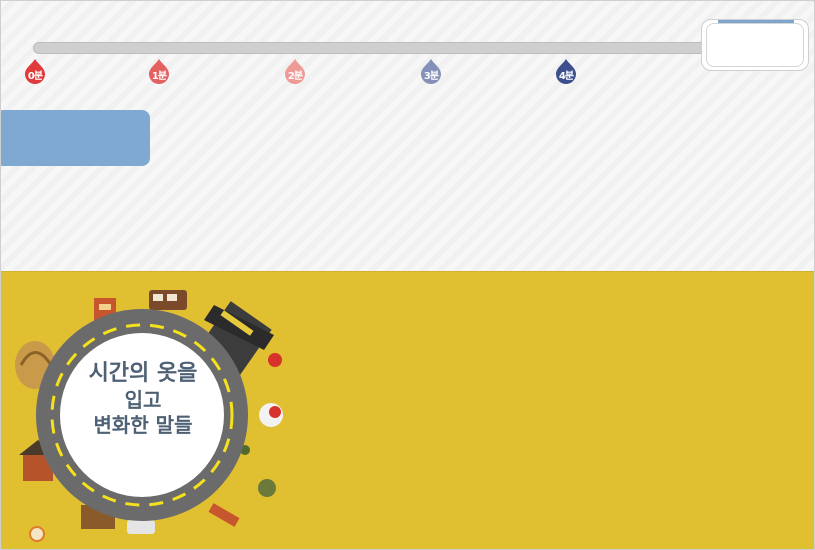 The image size is (815, 550). Describe the element at coordinates (35, 76) in the screenshot. I see `time-marker-label: 0분` at that location.